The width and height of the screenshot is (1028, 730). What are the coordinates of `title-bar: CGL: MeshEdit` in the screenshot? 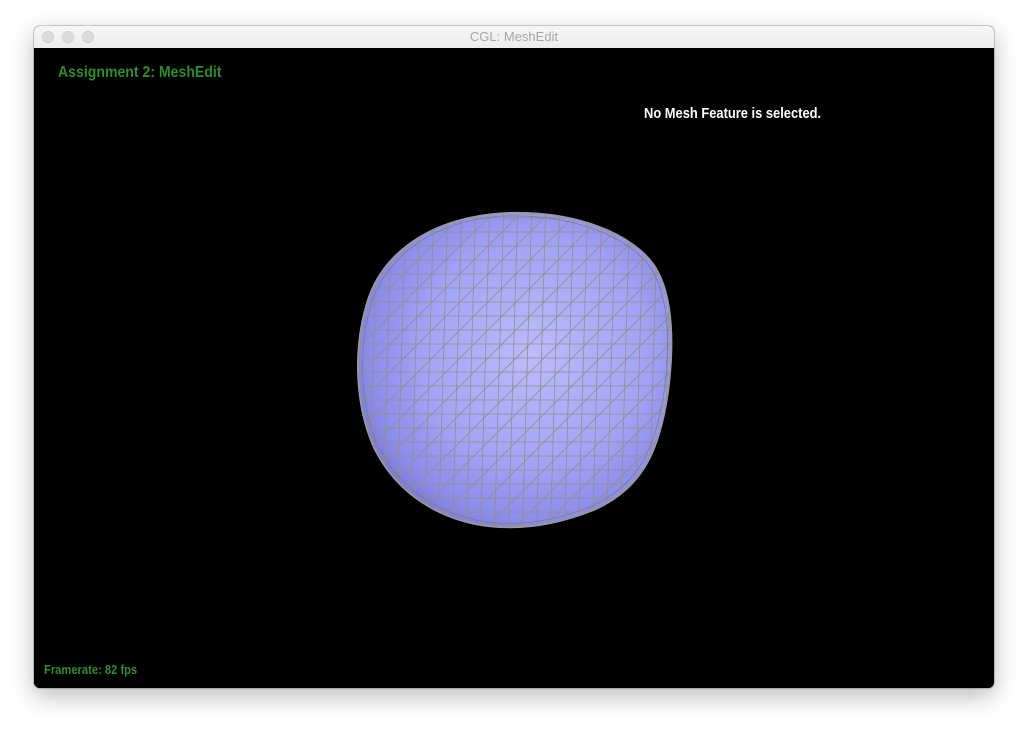 It's located at (514, 37).